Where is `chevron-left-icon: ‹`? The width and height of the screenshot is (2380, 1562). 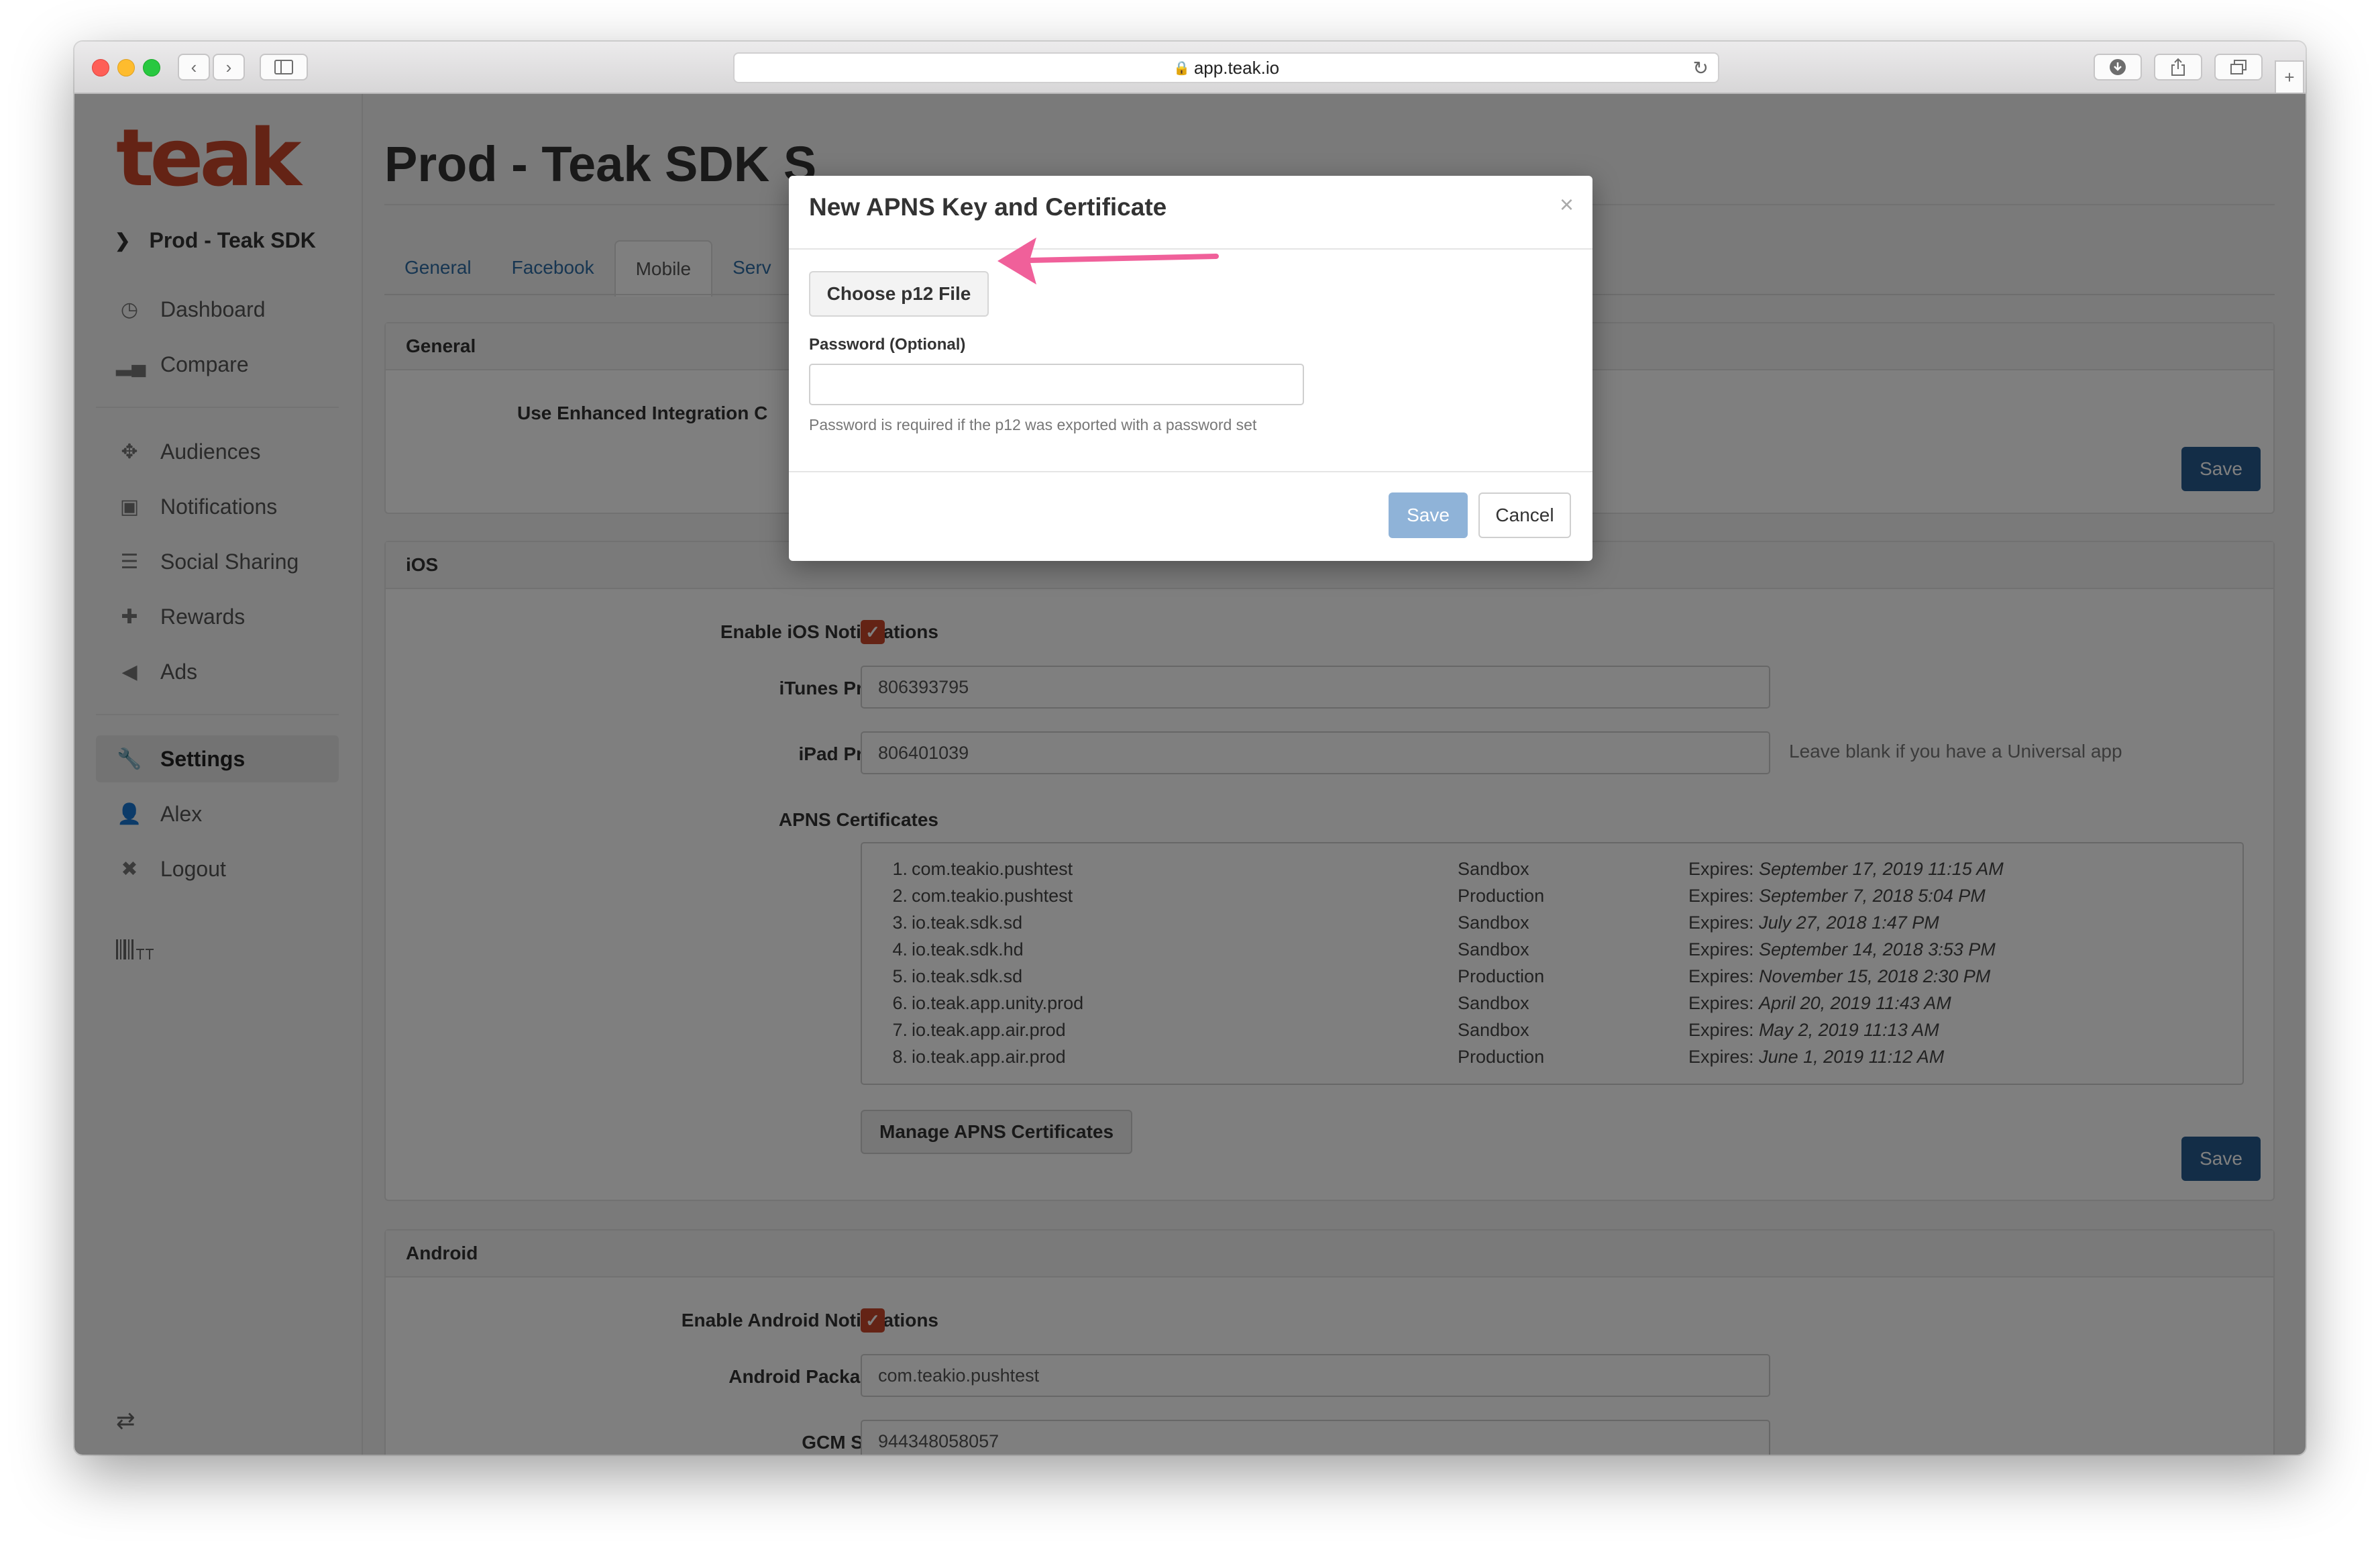 chevron-left-icon: ‹ is located at coordinates (194, 66).